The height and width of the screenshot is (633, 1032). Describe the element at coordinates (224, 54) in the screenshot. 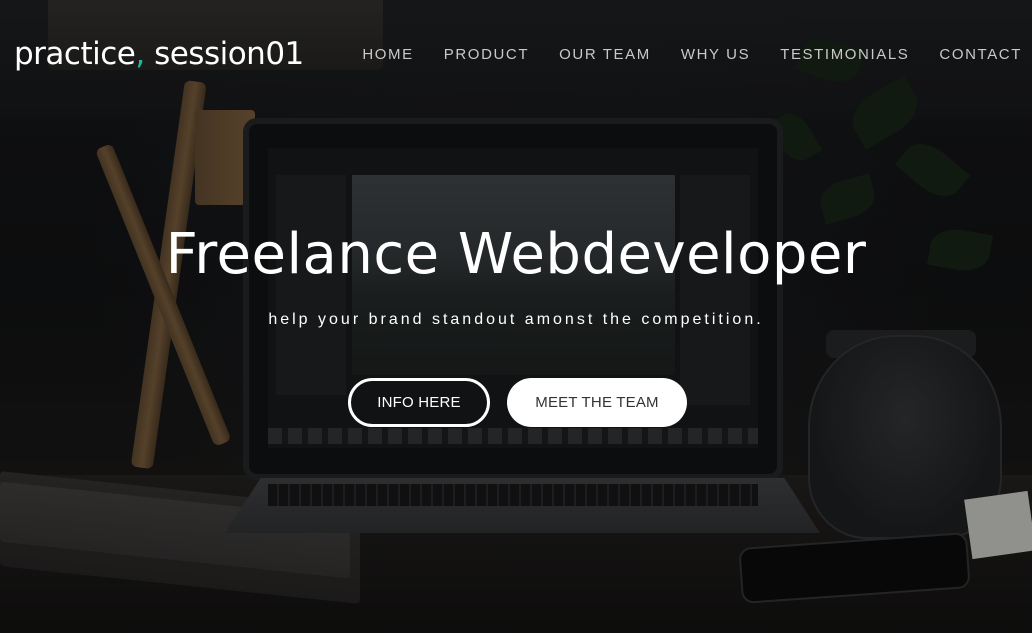

I see `brand-name-part2: session01` at that location.